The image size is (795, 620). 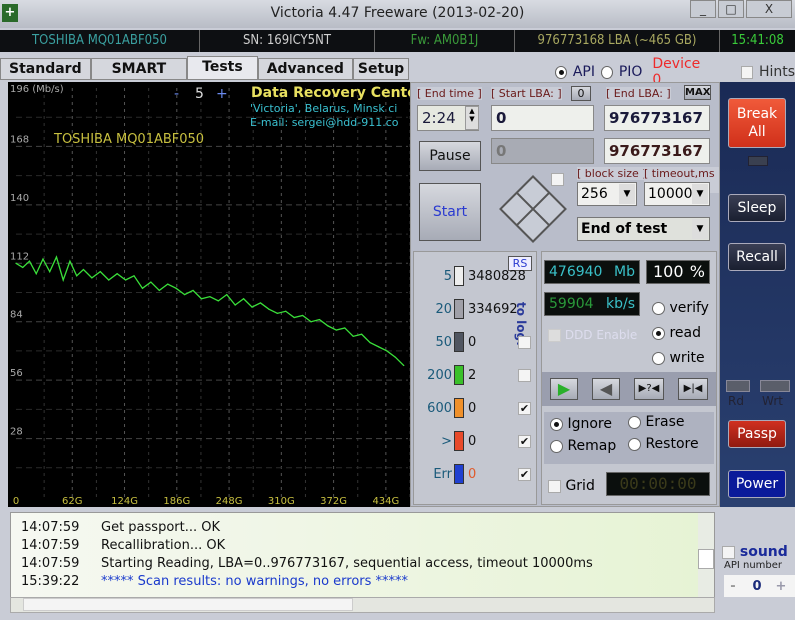 I want to click on sleep-button: Sleep, so click(x=757, y=208).